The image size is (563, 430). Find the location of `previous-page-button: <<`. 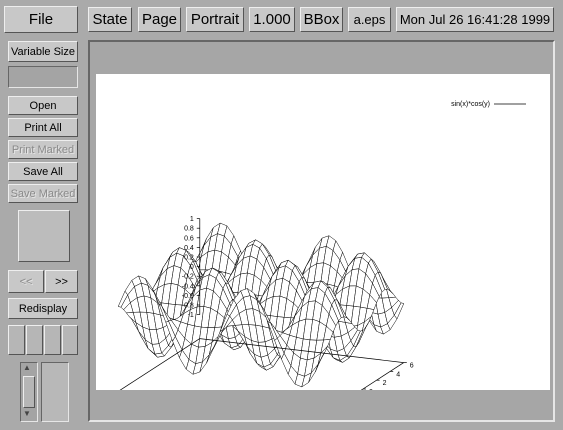

previous-page-button: << is located at coordinates (26, 281).